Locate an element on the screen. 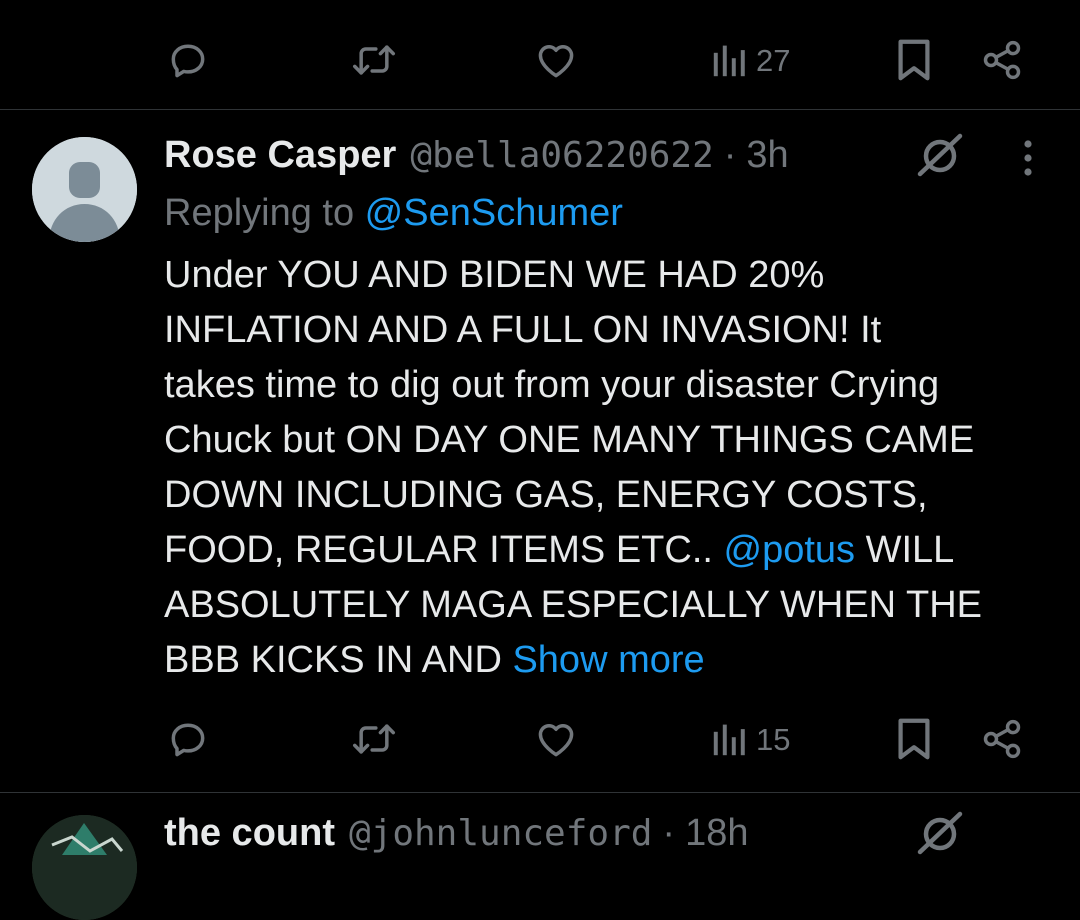 The width and height of the screenshot is (1080, 920). tweet-text-segment: FOOD, REGULAR ITEMS ETC.. is located at coordinates (444, 550).